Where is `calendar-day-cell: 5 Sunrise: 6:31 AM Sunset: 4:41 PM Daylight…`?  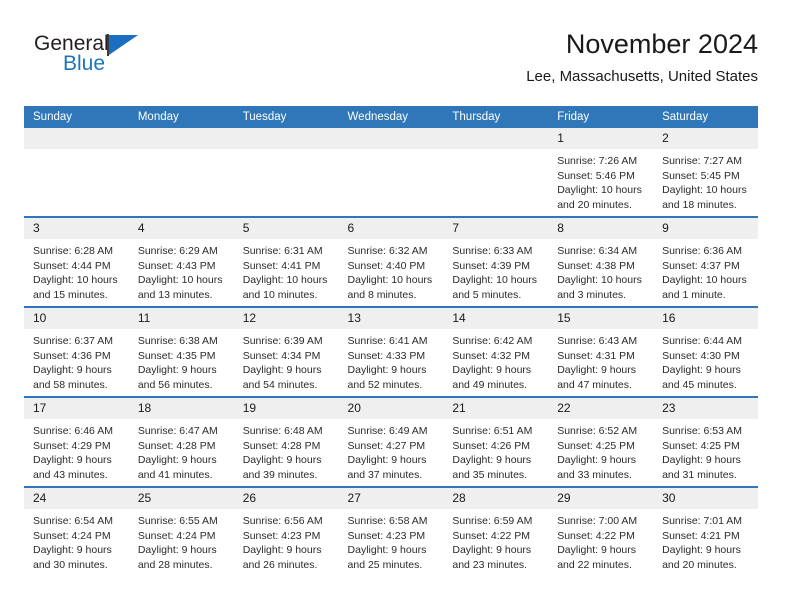
calendar-day-cell: 5 Sunrise: 6:31 AM Sunset: 4:41 PM Daylight… is located at coordinates (286, 261).